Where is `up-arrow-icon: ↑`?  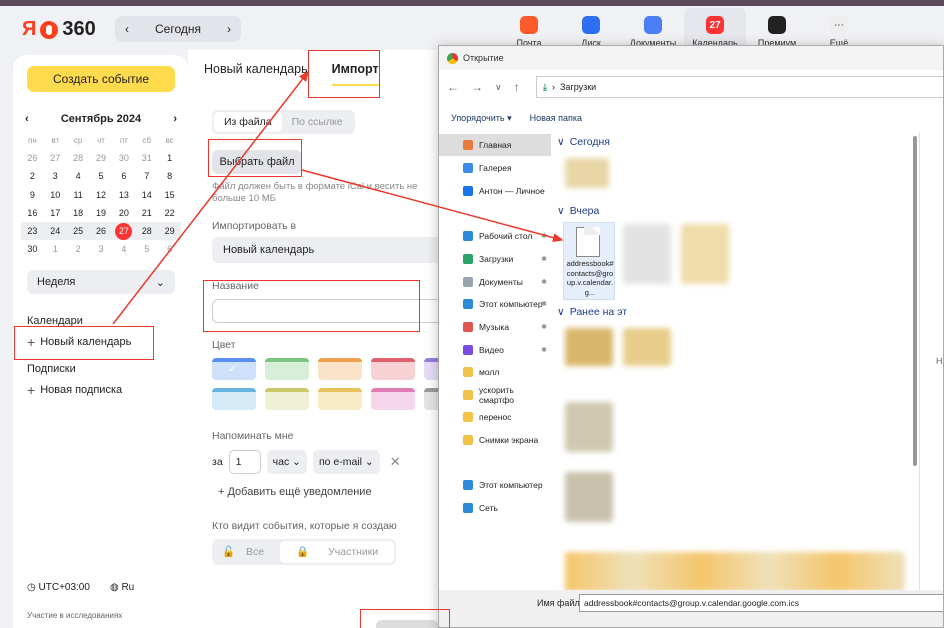 up-arrow-icon: ↑ is located at coordinates (517, 87).